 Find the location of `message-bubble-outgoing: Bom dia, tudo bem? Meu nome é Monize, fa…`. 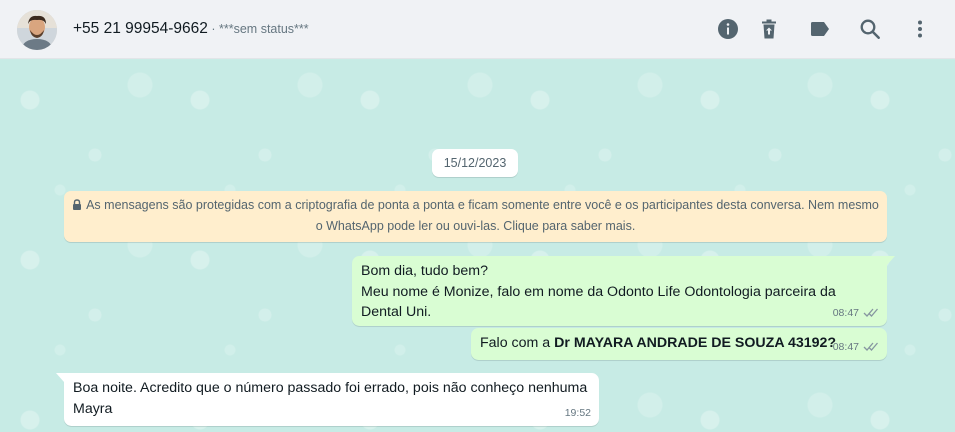

message-bubble-outgoing: Bom dia, tudo bem? Meu nome é Monize, fa… is located at coordinates (623, 291).